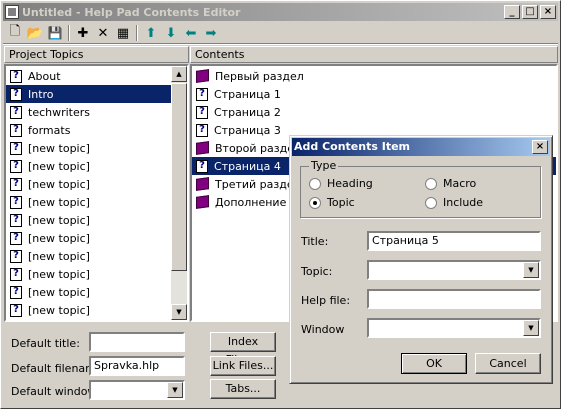 This screenshot has height=409, width=561. I want to click on help-file-input, so click(454, 299).